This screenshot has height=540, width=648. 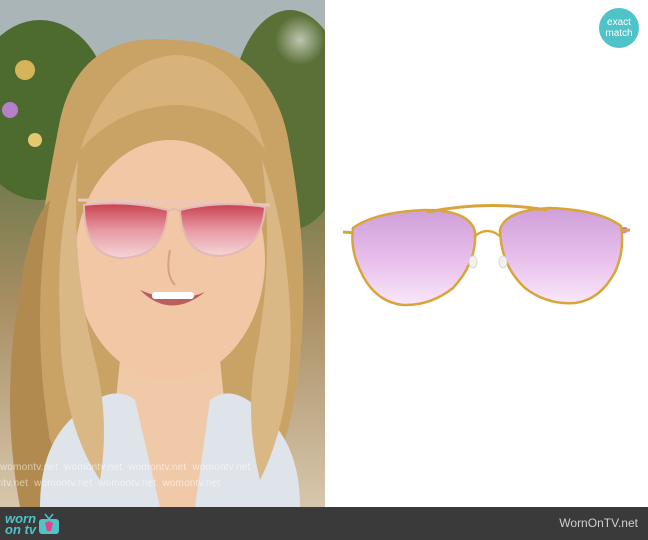 What do you see at coordinates (49, 523) in the screenshot?
I see `tv-icon` at bounding box center [49, 523].